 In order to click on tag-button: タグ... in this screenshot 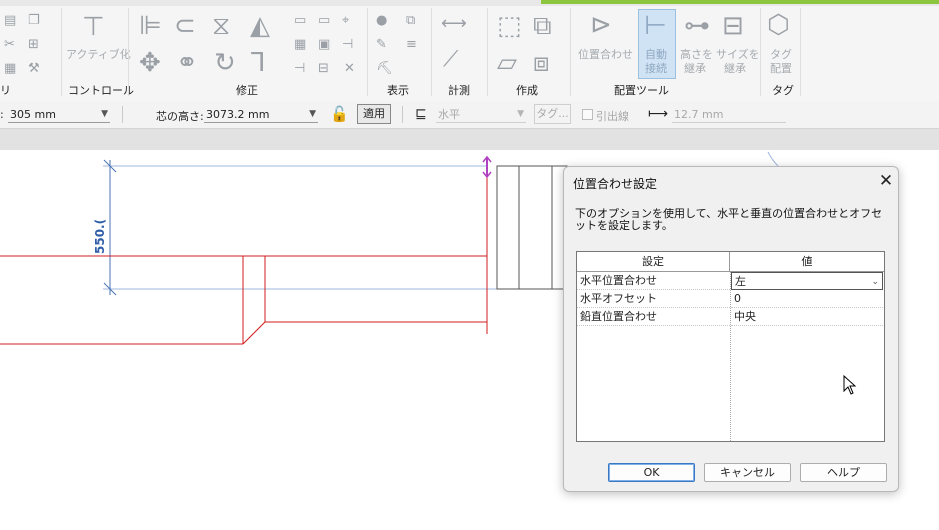, I will do `click(552, 114)`.